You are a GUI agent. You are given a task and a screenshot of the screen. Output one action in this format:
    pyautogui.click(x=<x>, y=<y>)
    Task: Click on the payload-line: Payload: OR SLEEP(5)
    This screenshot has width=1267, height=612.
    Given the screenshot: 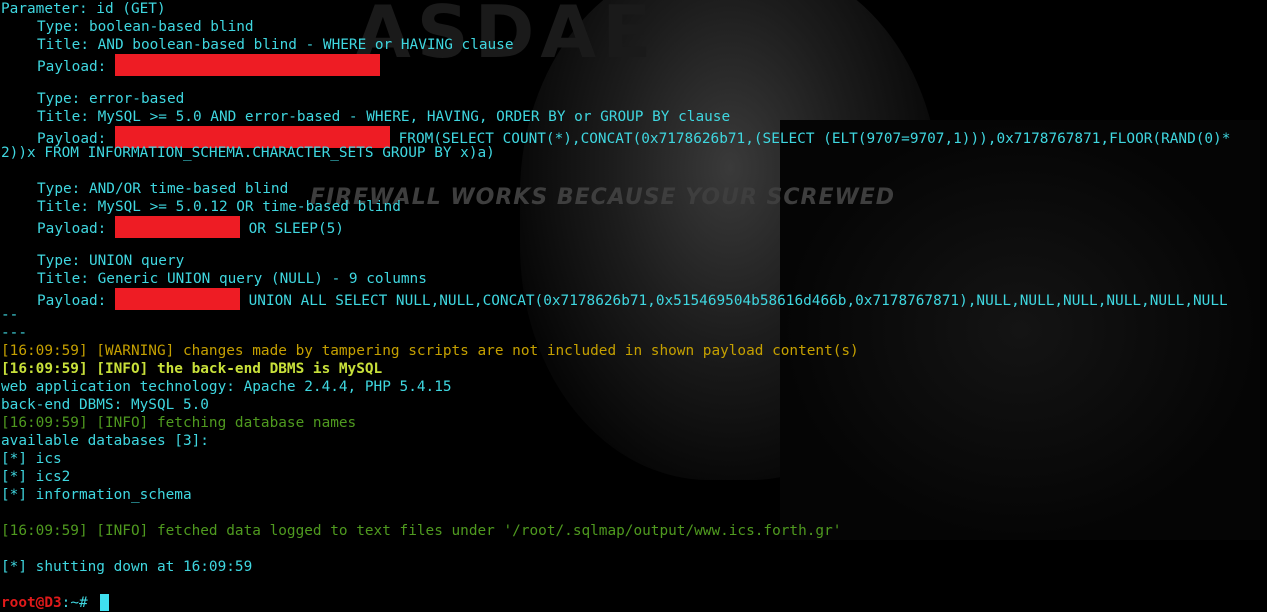 What is the action you would take?
    pyautogui.click(x=634, y=227)
    